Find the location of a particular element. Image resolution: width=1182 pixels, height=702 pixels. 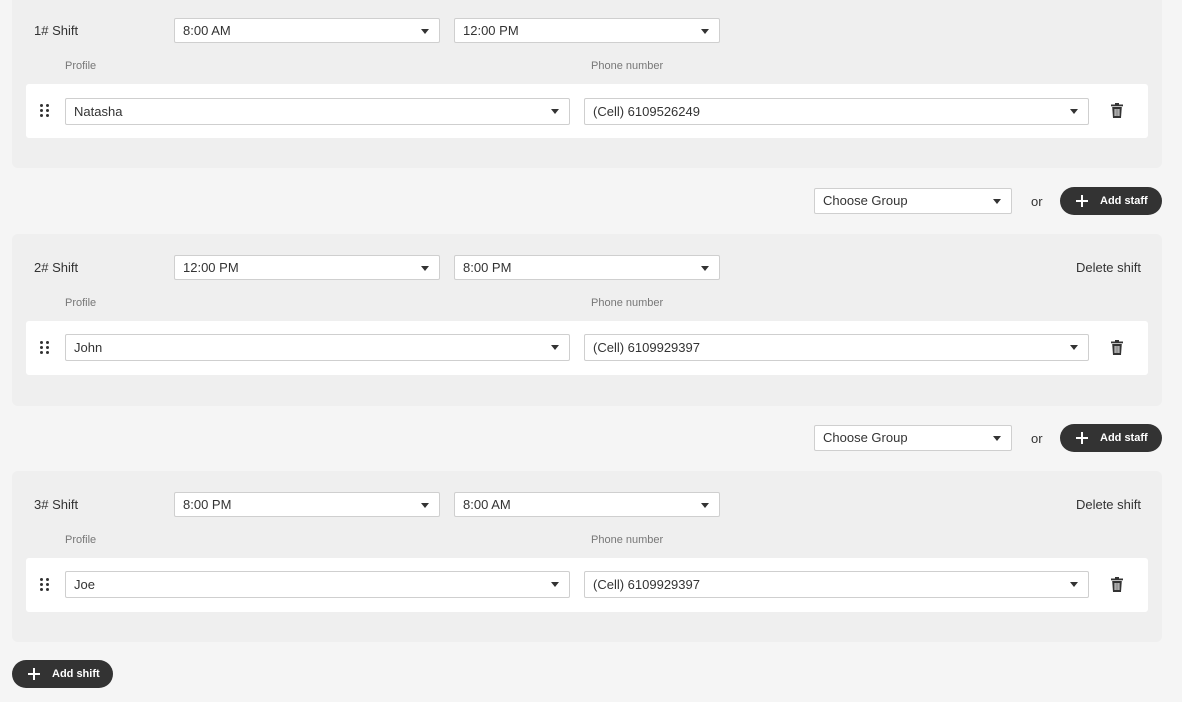

shift-end-value: 8:00 AM is located at coordinates (487, 504).